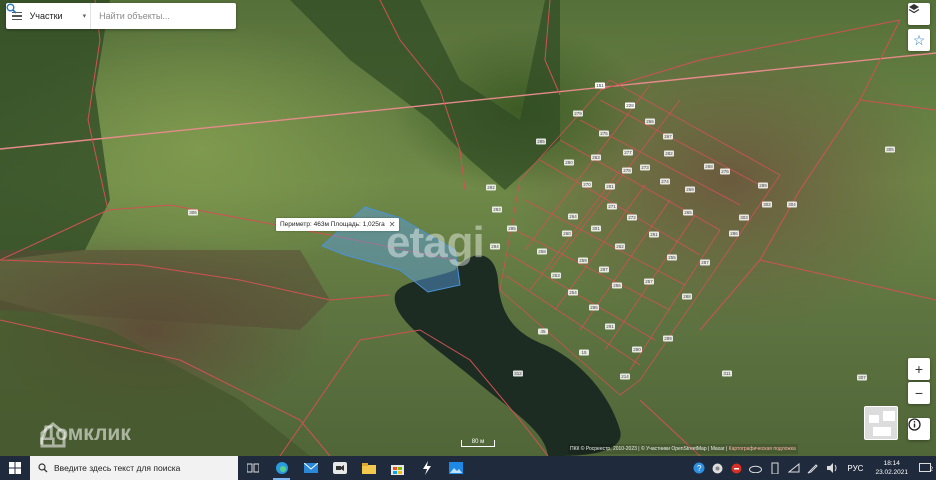 Image resolution: width=936 pixels, height=480 pixels. What do you see at coordinates (620, 246) in the screenshot?
I see `parcel-label: 262` at bounding box center [620, 246].